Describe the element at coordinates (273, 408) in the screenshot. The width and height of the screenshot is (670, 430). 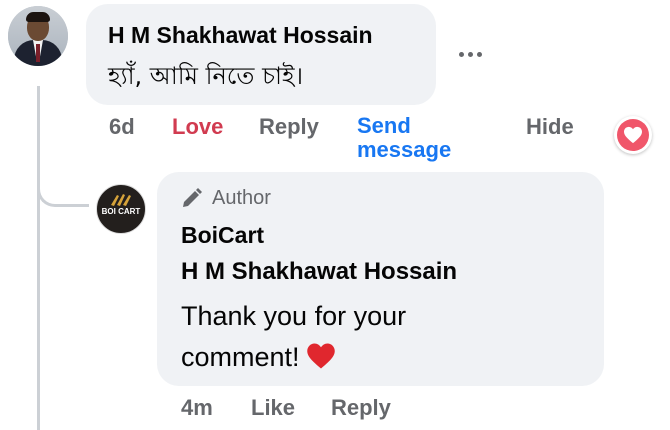
I see `like-button: Like` at that location.